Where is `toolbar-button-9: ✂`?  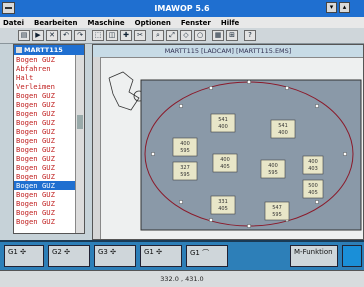 toolbar-button-9: ✂ is located at coordinates (140, 35).